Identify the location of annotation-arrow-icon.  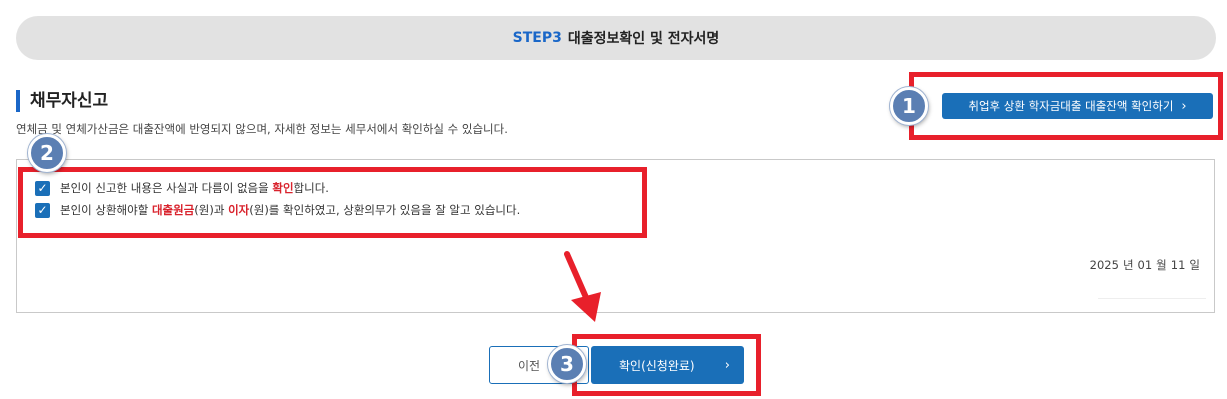
(582, 286).